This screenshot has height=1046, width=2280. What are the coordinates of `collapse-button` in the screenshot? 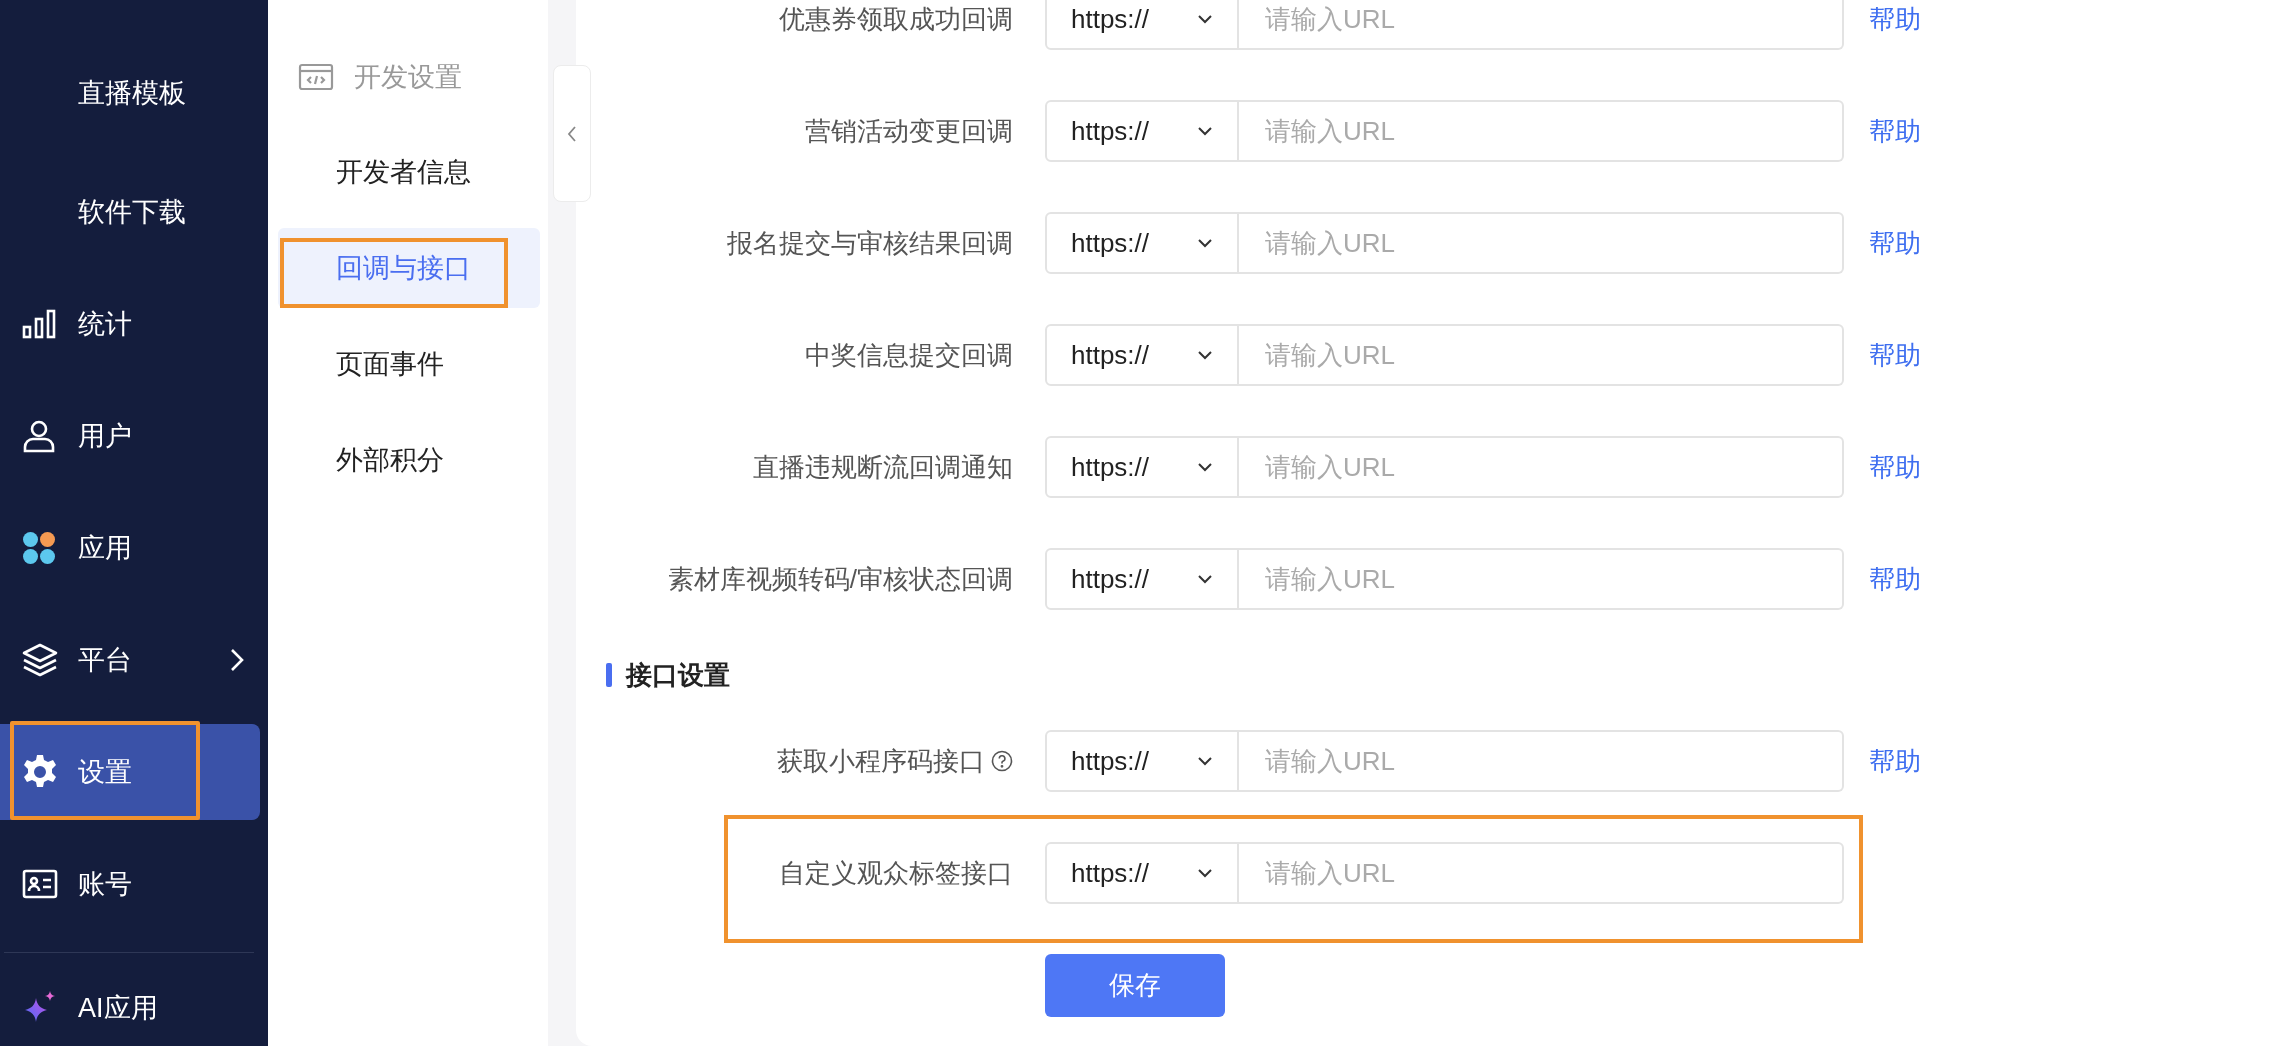 It's located at (572, 133).